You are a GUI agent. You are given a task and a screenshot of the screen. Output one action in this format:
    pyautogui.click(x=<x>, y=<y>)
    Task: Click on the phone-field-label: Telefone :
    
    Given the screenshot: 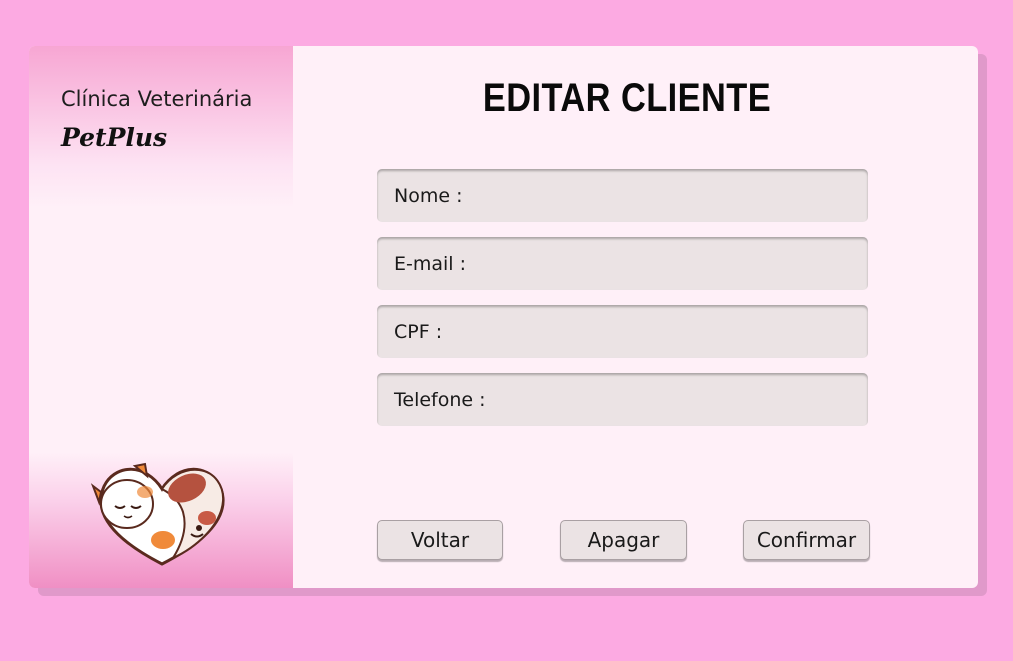 What is the action you would take?
    pyautogui.click(x=440, y=399)
    